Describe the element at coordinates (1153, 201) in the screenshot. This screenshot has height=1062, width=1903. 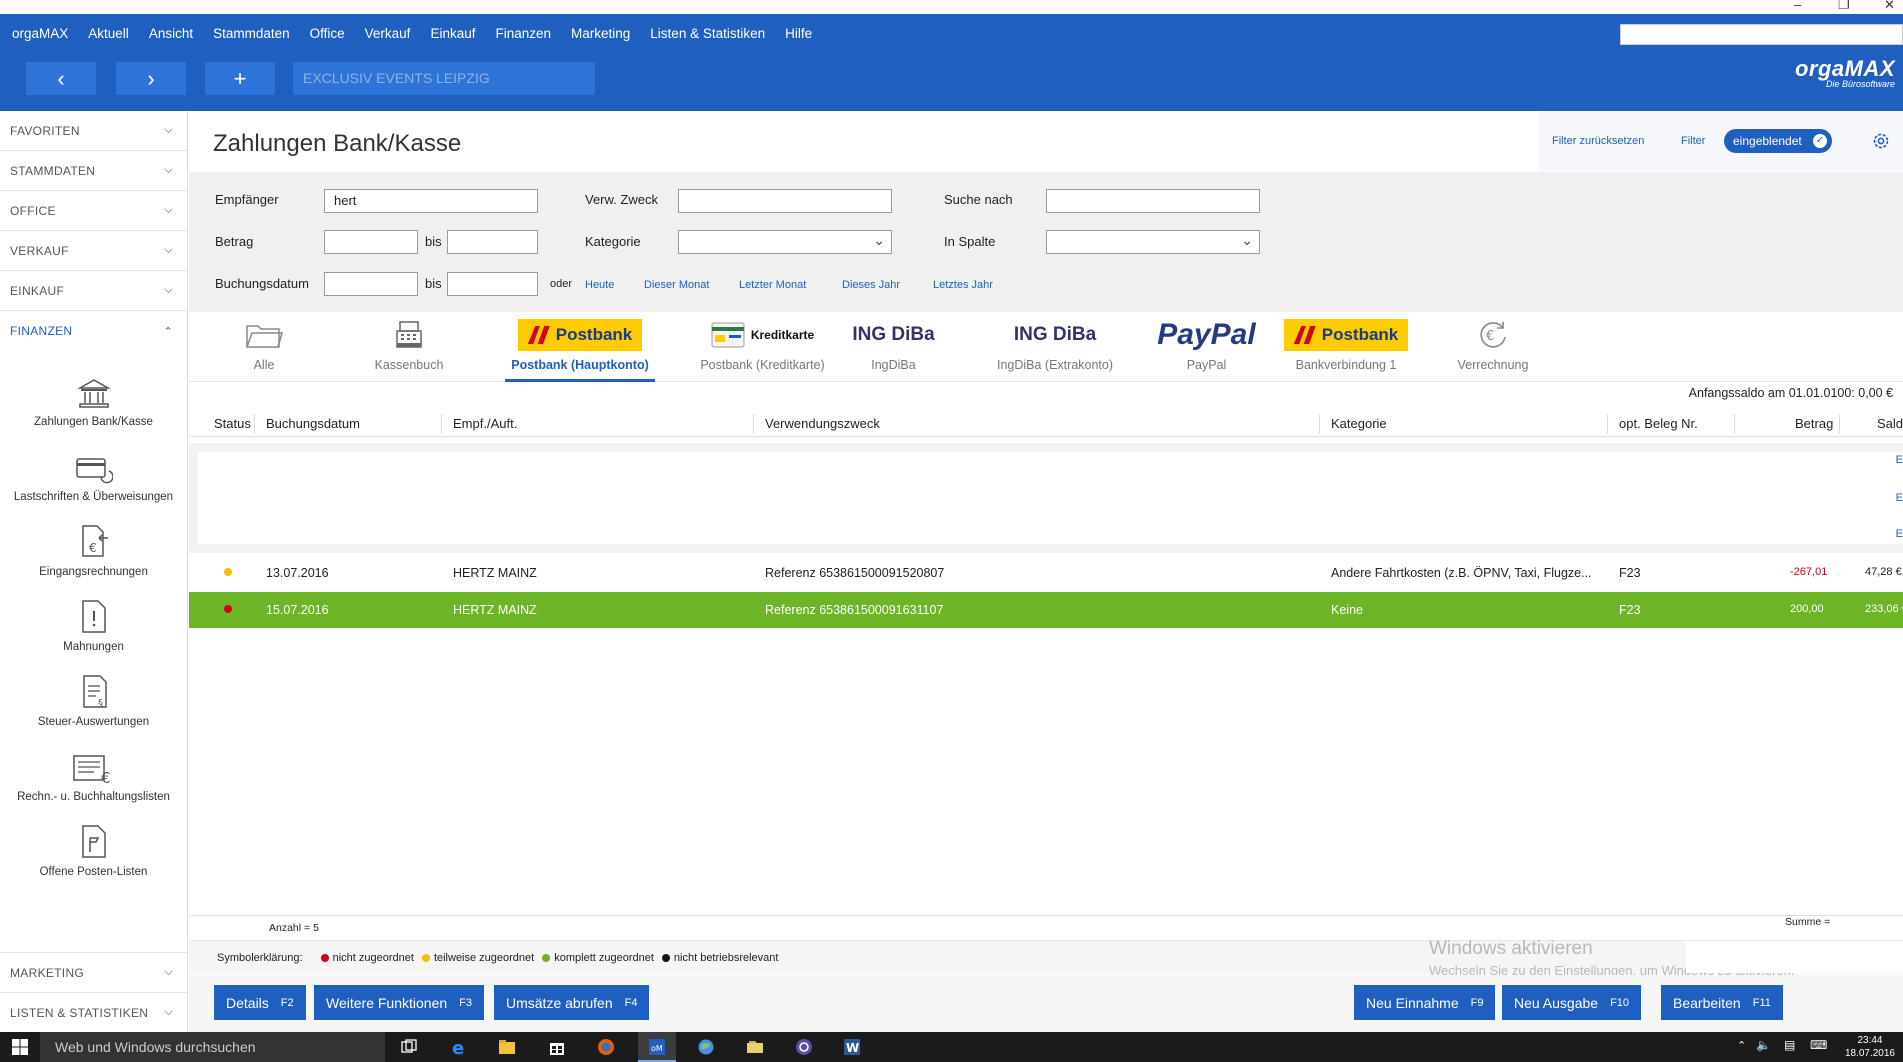
I see `suche-input` at that location.